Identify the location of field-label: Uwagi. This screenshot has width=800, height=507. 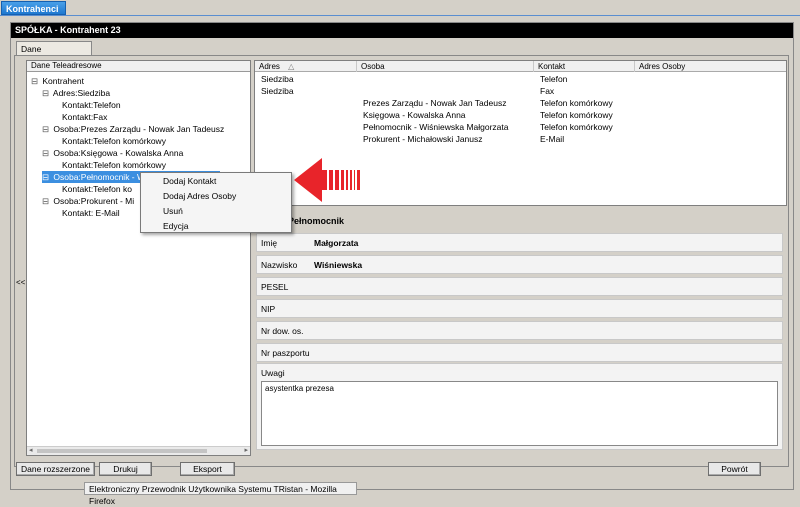
(273, 373).